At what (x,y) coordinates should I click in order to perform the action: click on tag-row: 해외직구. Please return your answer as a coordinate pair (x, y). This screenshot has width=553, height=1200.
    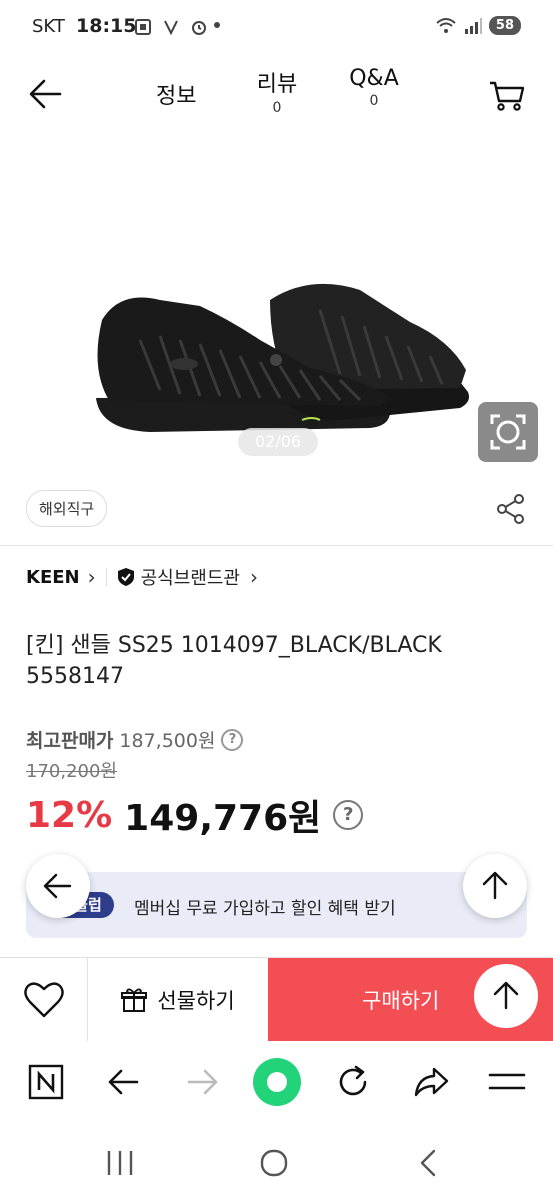
    Looking at the image, I should click on (276, 516).